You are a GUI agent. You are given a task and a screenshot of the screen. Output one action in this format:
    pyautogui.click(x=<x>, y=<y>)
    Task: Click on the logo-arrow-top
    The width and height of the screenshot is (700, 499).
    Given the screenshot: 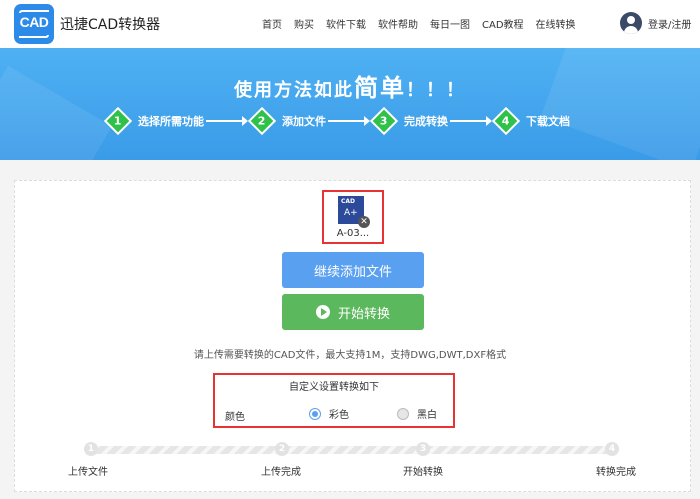 What is the action you would take?
    pyautogui.click(x=34, y=11)
    